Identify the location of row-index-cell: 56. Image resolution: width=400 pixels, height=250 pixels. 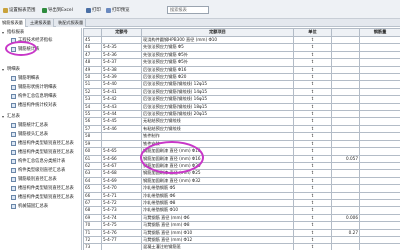
(92, 121).